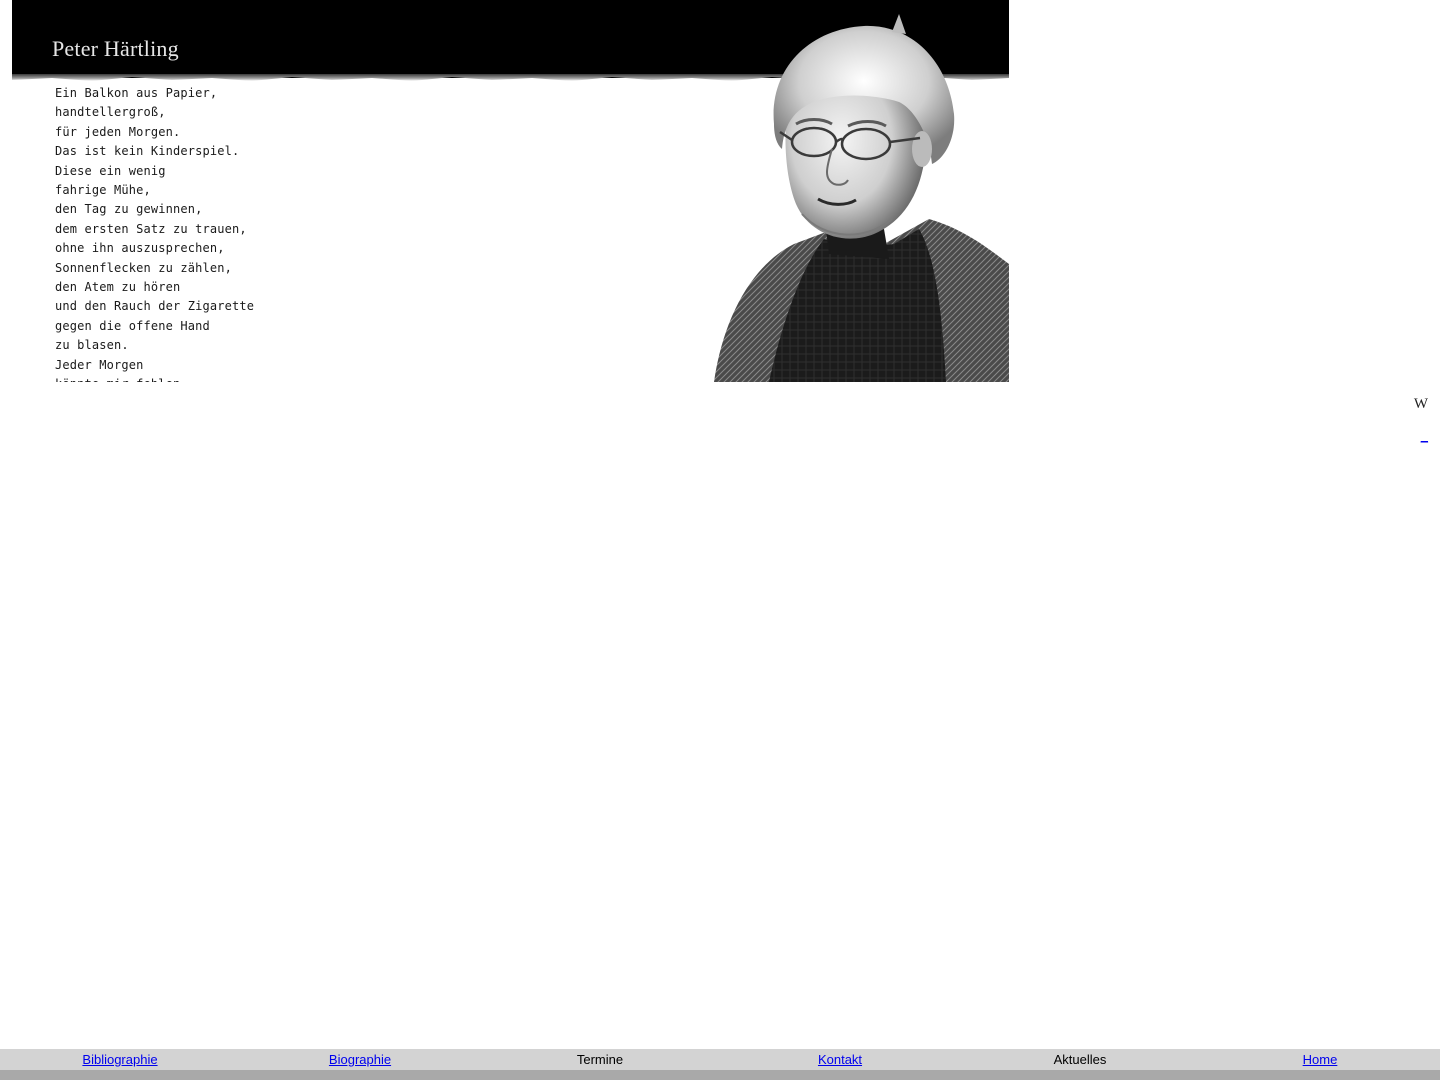 The width and height of the screenshot is (1440, 1080). I want to click on poem-line: Jeder Morgen, so click(99, 364).